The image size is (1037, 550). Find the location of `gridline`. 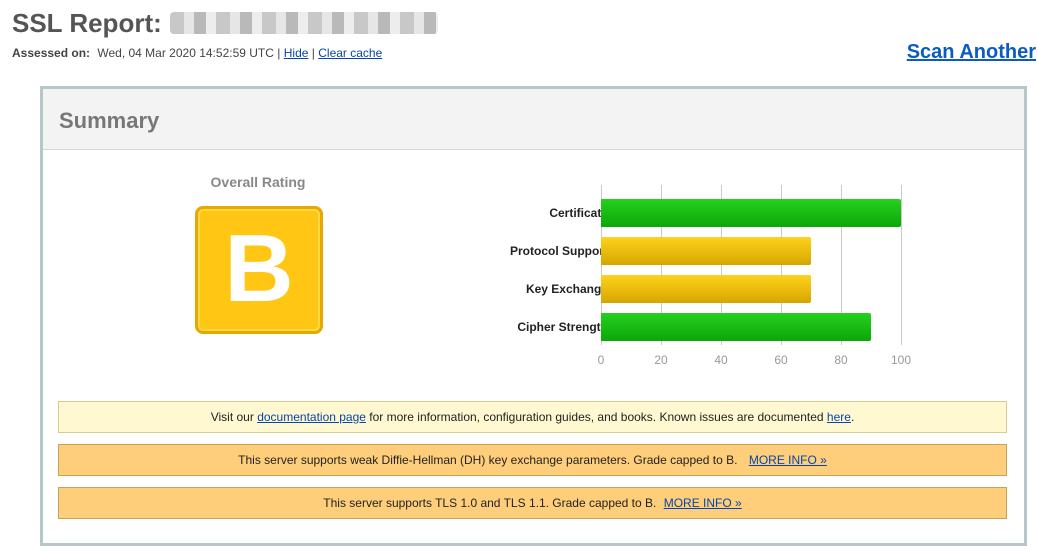

gridline is located at coordinates (901, 265).